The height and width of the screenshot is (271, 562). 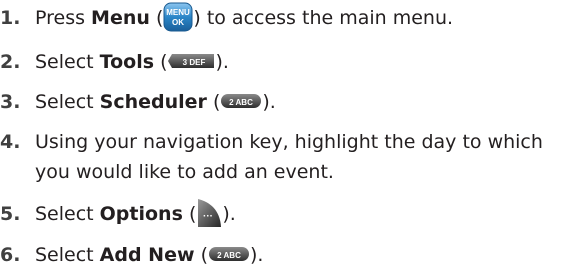 What do you see at coordinates (178, 22) in the screenshot?
I see `svg-text: OK` at bounding box center [178, 22].